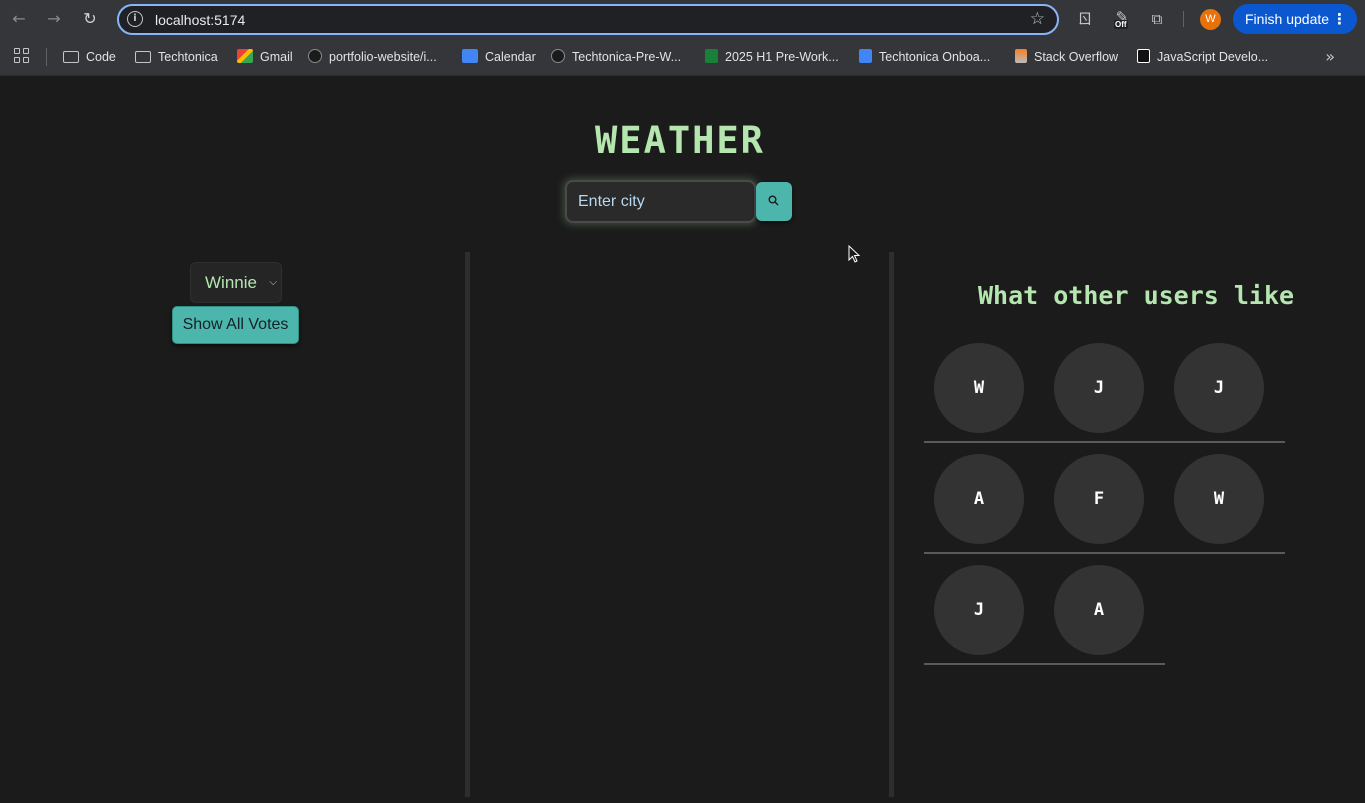 The width and height of the screenshot is (1365, 803). I want to click on forward-arrow-icon: →, so click(54, 19).